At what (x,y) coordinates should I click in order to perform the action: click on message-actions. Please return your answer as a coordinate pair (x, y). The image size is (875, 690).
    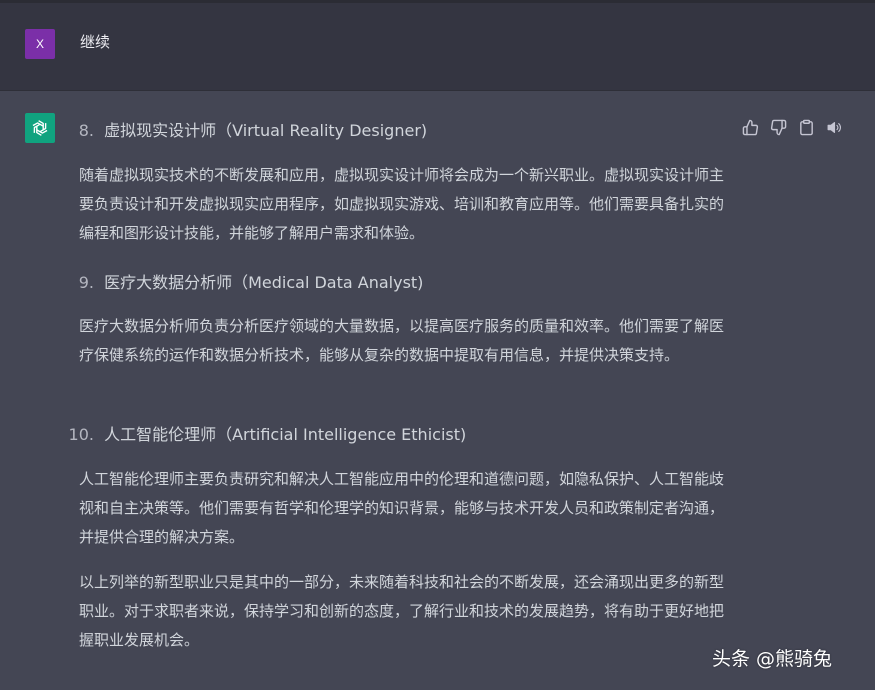
    Looking at the image, I should click on (792, 127).